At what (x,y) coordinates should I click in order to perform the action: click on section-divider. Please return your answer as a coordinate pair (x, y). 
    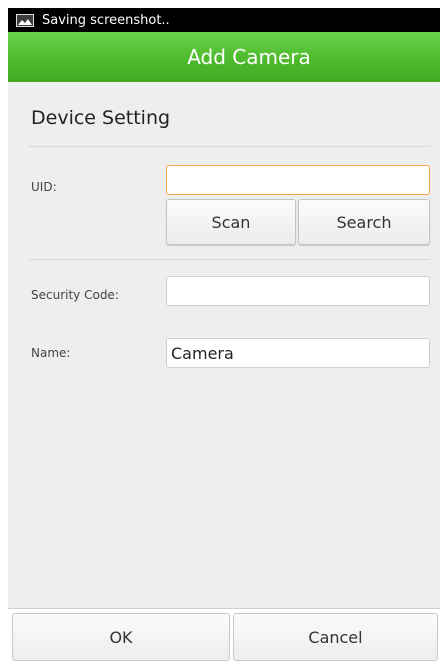
    Looking at the image, I should click on (229, 146).